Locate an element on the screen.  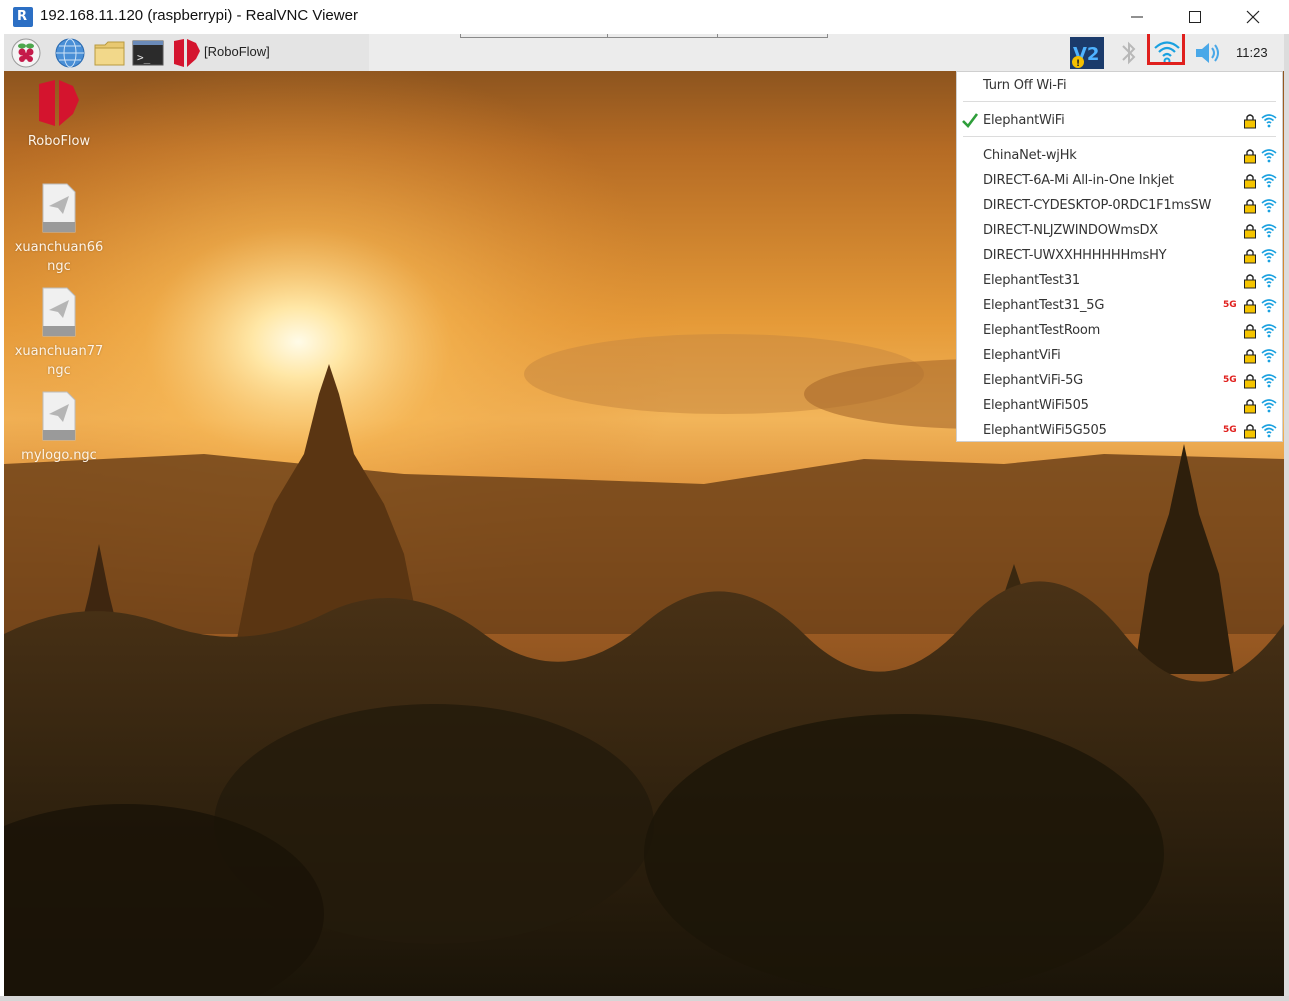
wifi-network-item: ElephantWiFi505 is located at coordinates (1119, 406).